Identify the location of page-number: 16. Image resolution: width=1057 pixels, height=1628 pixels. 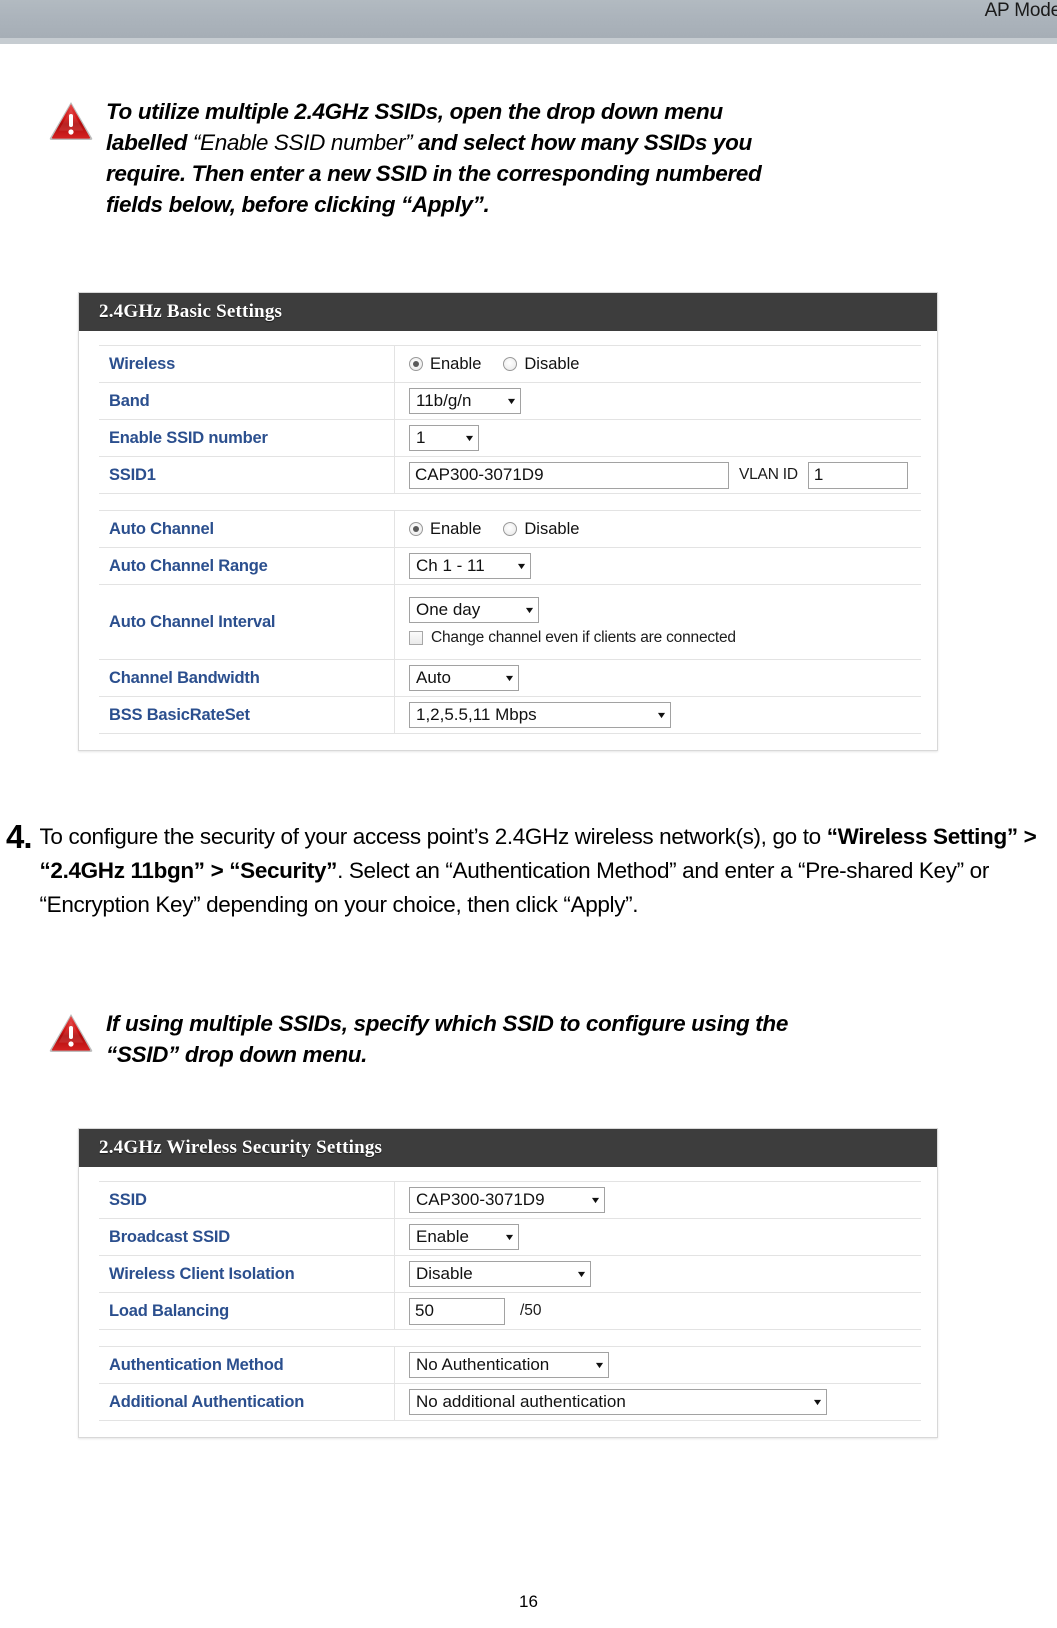
(528, 1601).